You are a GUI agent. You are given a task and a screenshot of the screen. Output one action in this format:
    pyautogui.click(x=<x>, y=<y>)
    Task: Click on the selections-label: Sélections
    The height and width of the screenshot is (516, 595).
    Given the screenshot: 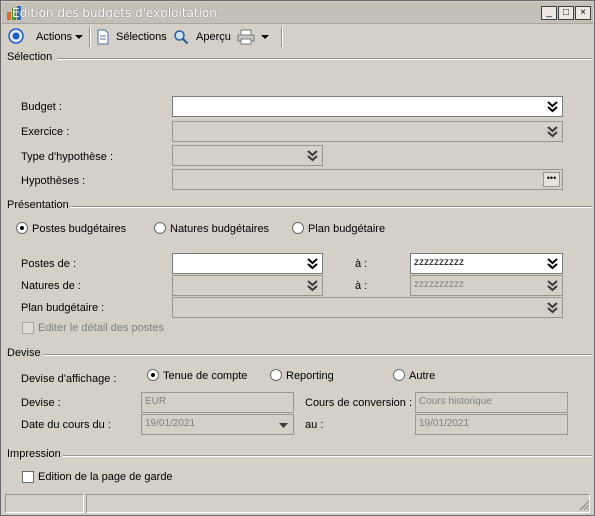 What is the action you would take?
    pyautogui.click(x=141, y=37)
    